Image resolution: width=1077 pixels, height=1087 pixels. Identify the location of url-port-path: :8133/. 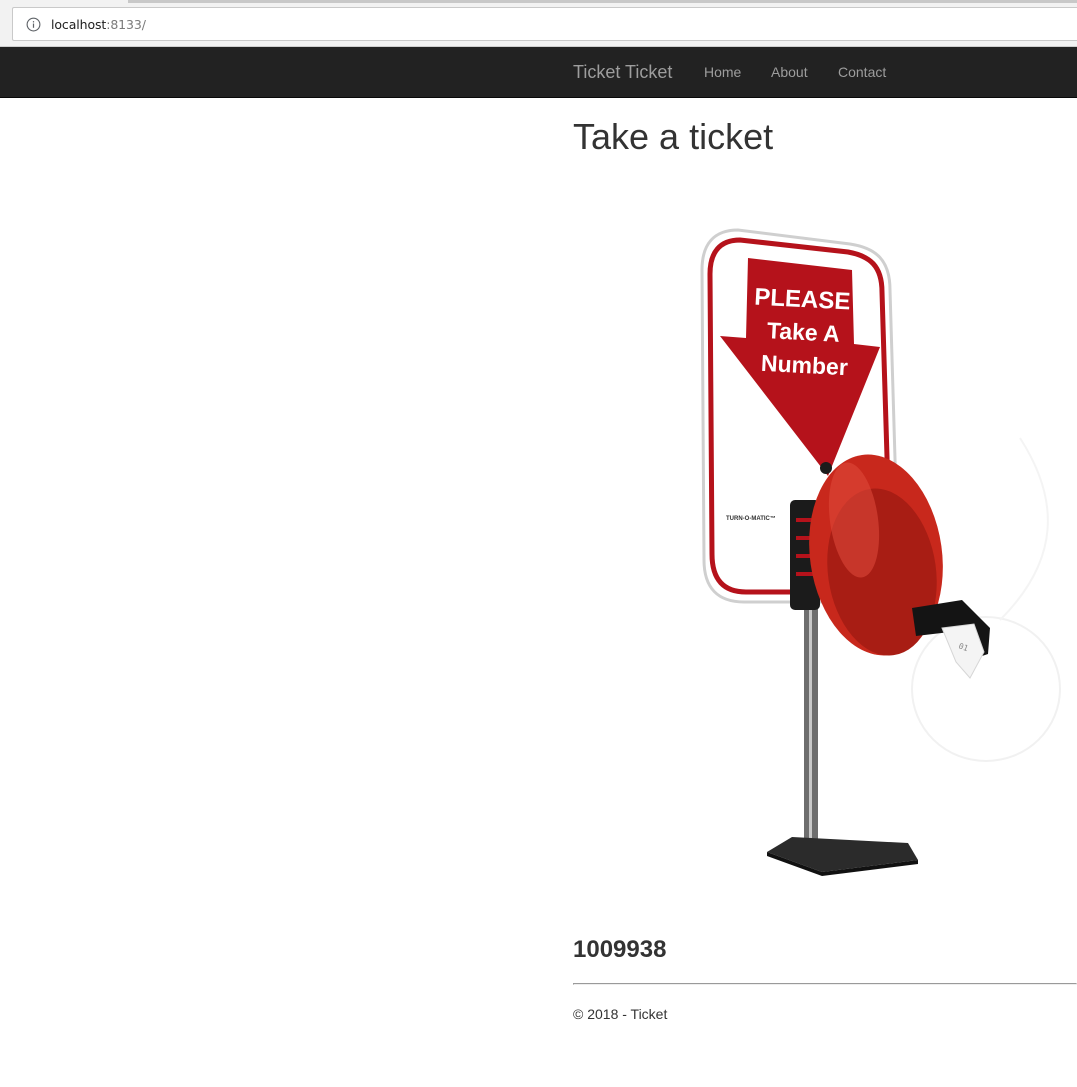
(126, 24).